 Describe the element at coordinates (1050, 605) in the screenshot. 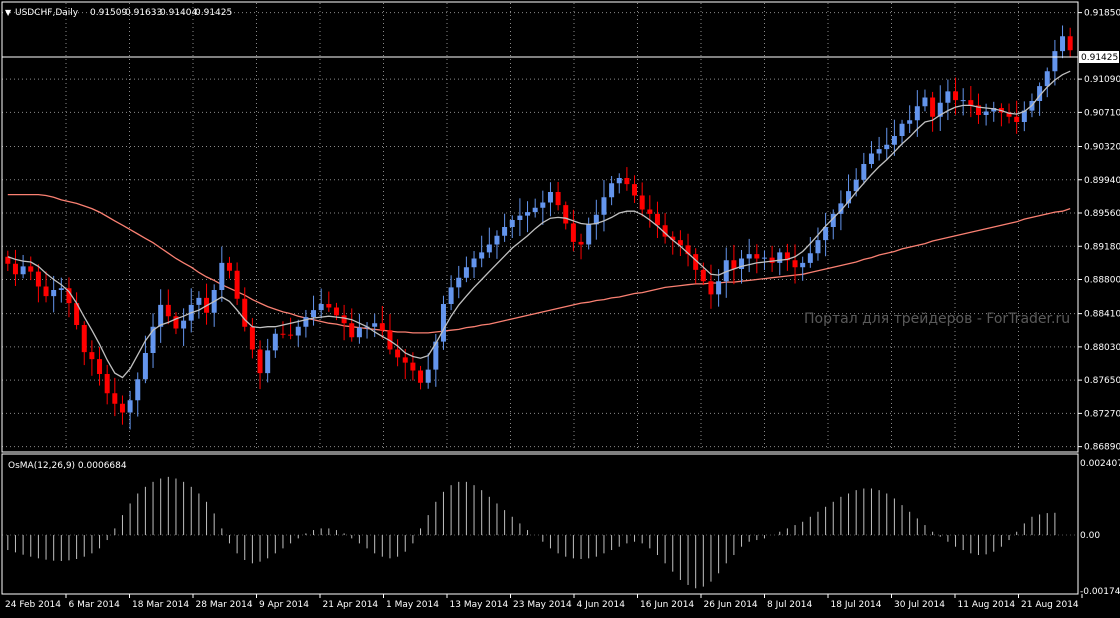

I see `time-tick-label: 21 Aug 2014` at that location.